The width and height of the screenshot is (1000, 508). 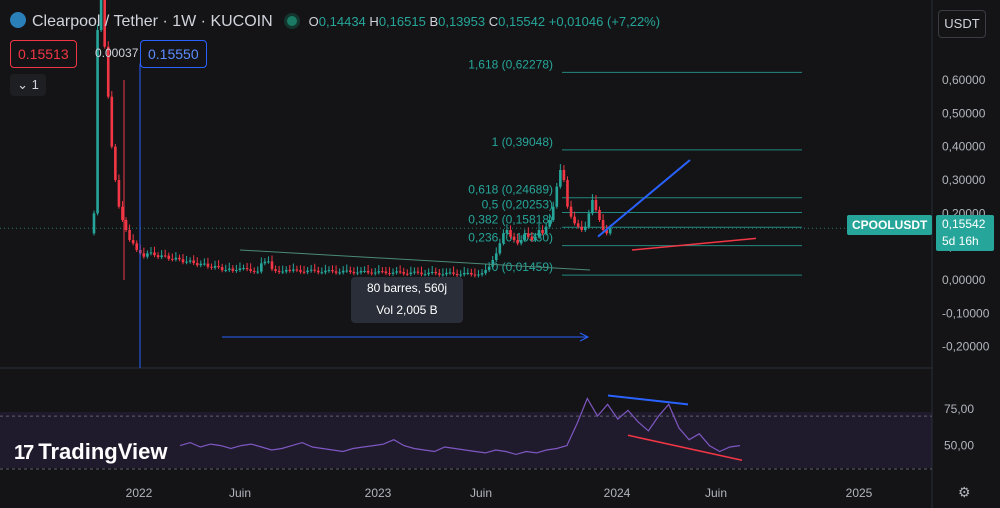 What do you see at coordinates (964, 492) in the screenshot?
I see `gear-icon: ⚙` at bounding box center [964, 492].